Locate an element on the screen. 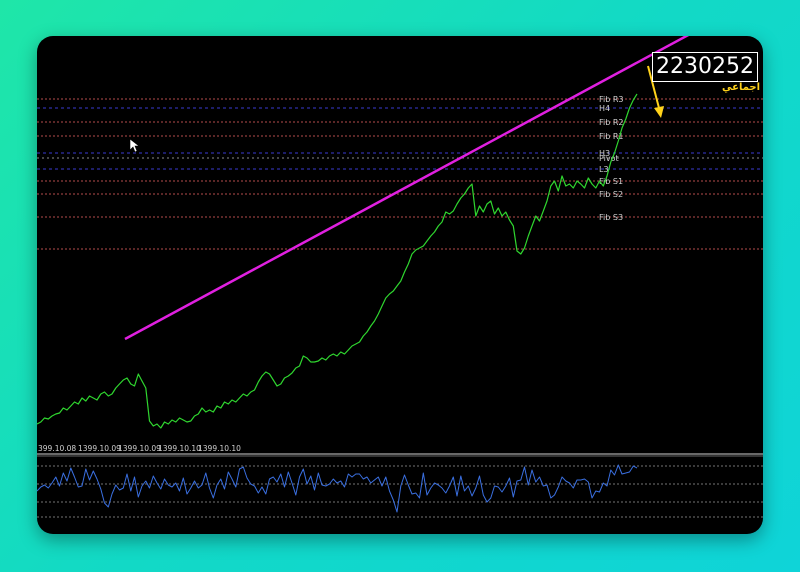  oscillator-series is located at coordinates (337, 488).